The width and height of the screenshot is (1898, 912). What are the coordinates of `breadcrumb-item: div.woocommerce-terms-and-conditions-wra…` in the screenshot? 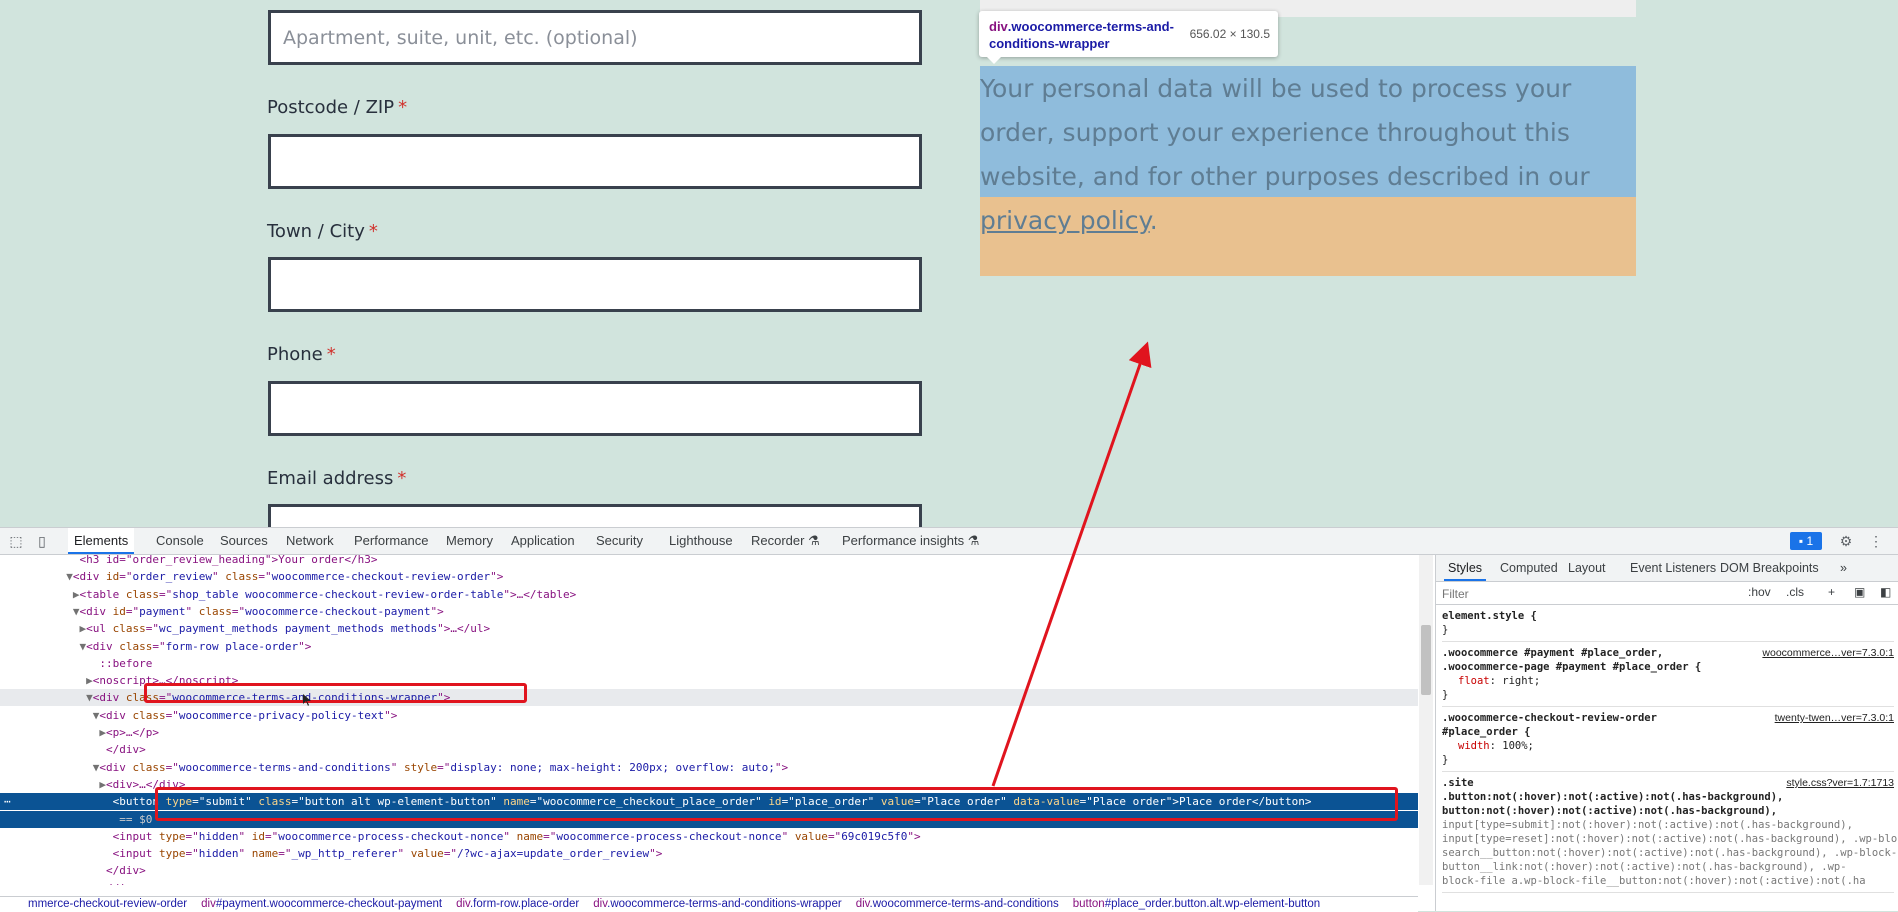 It's located at (717, 904).